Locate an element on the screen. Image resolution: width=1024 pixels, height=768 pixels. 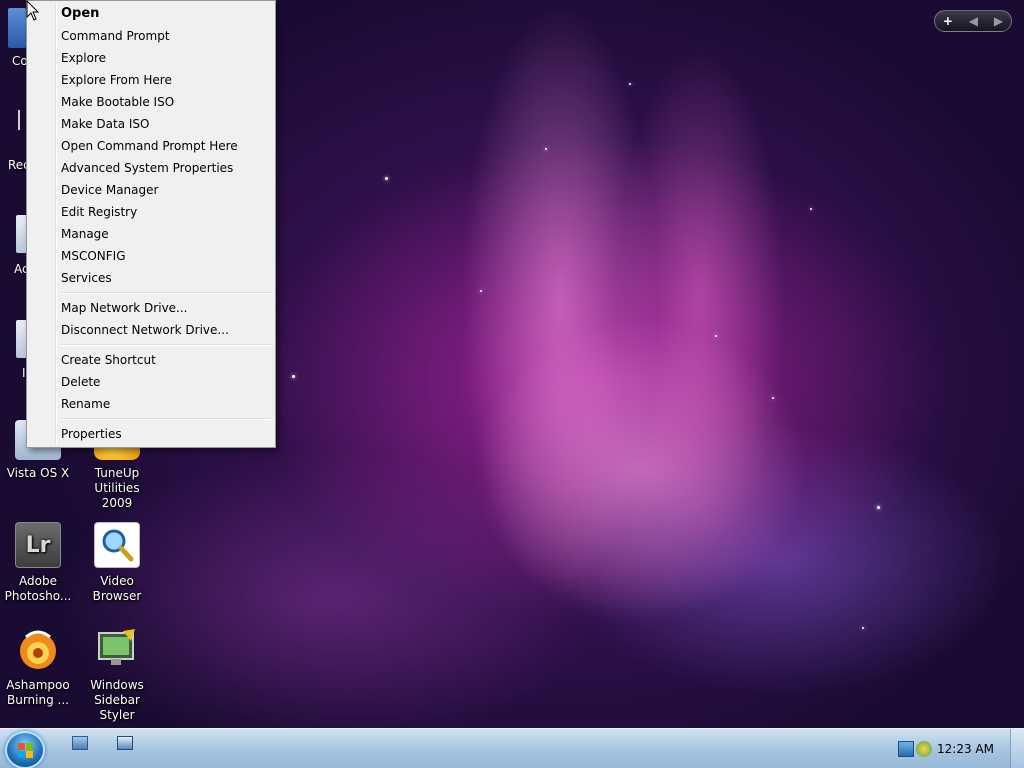
add-gadget-button: + is located at coordinates (948, 21).